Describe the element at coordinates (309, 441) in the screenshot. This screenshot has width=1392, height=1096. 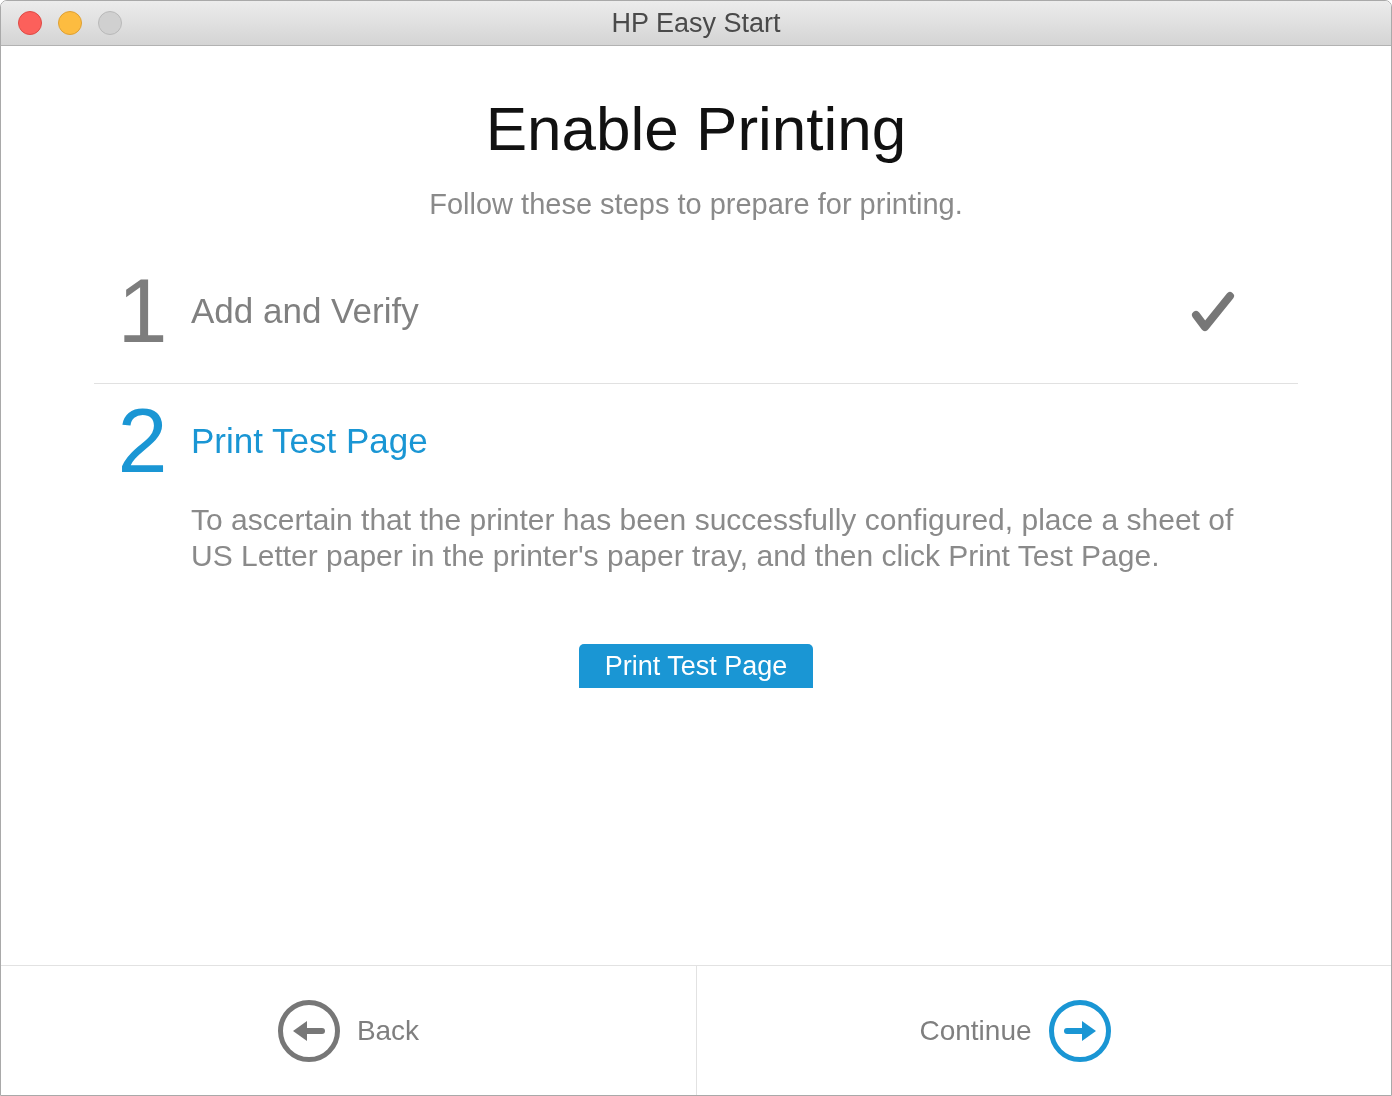
I see `step-title: Print Test Page` at that location.